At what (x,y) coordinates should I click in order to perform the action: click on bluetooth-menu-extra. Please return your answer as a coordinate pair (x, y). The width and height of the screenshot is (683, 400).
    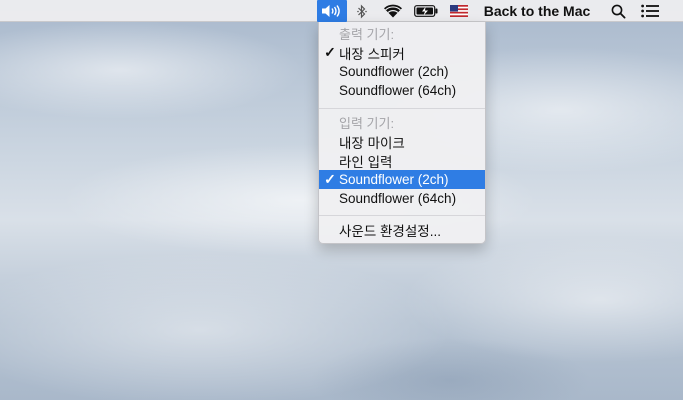
    Looking at the image, I should click on (362, 11).